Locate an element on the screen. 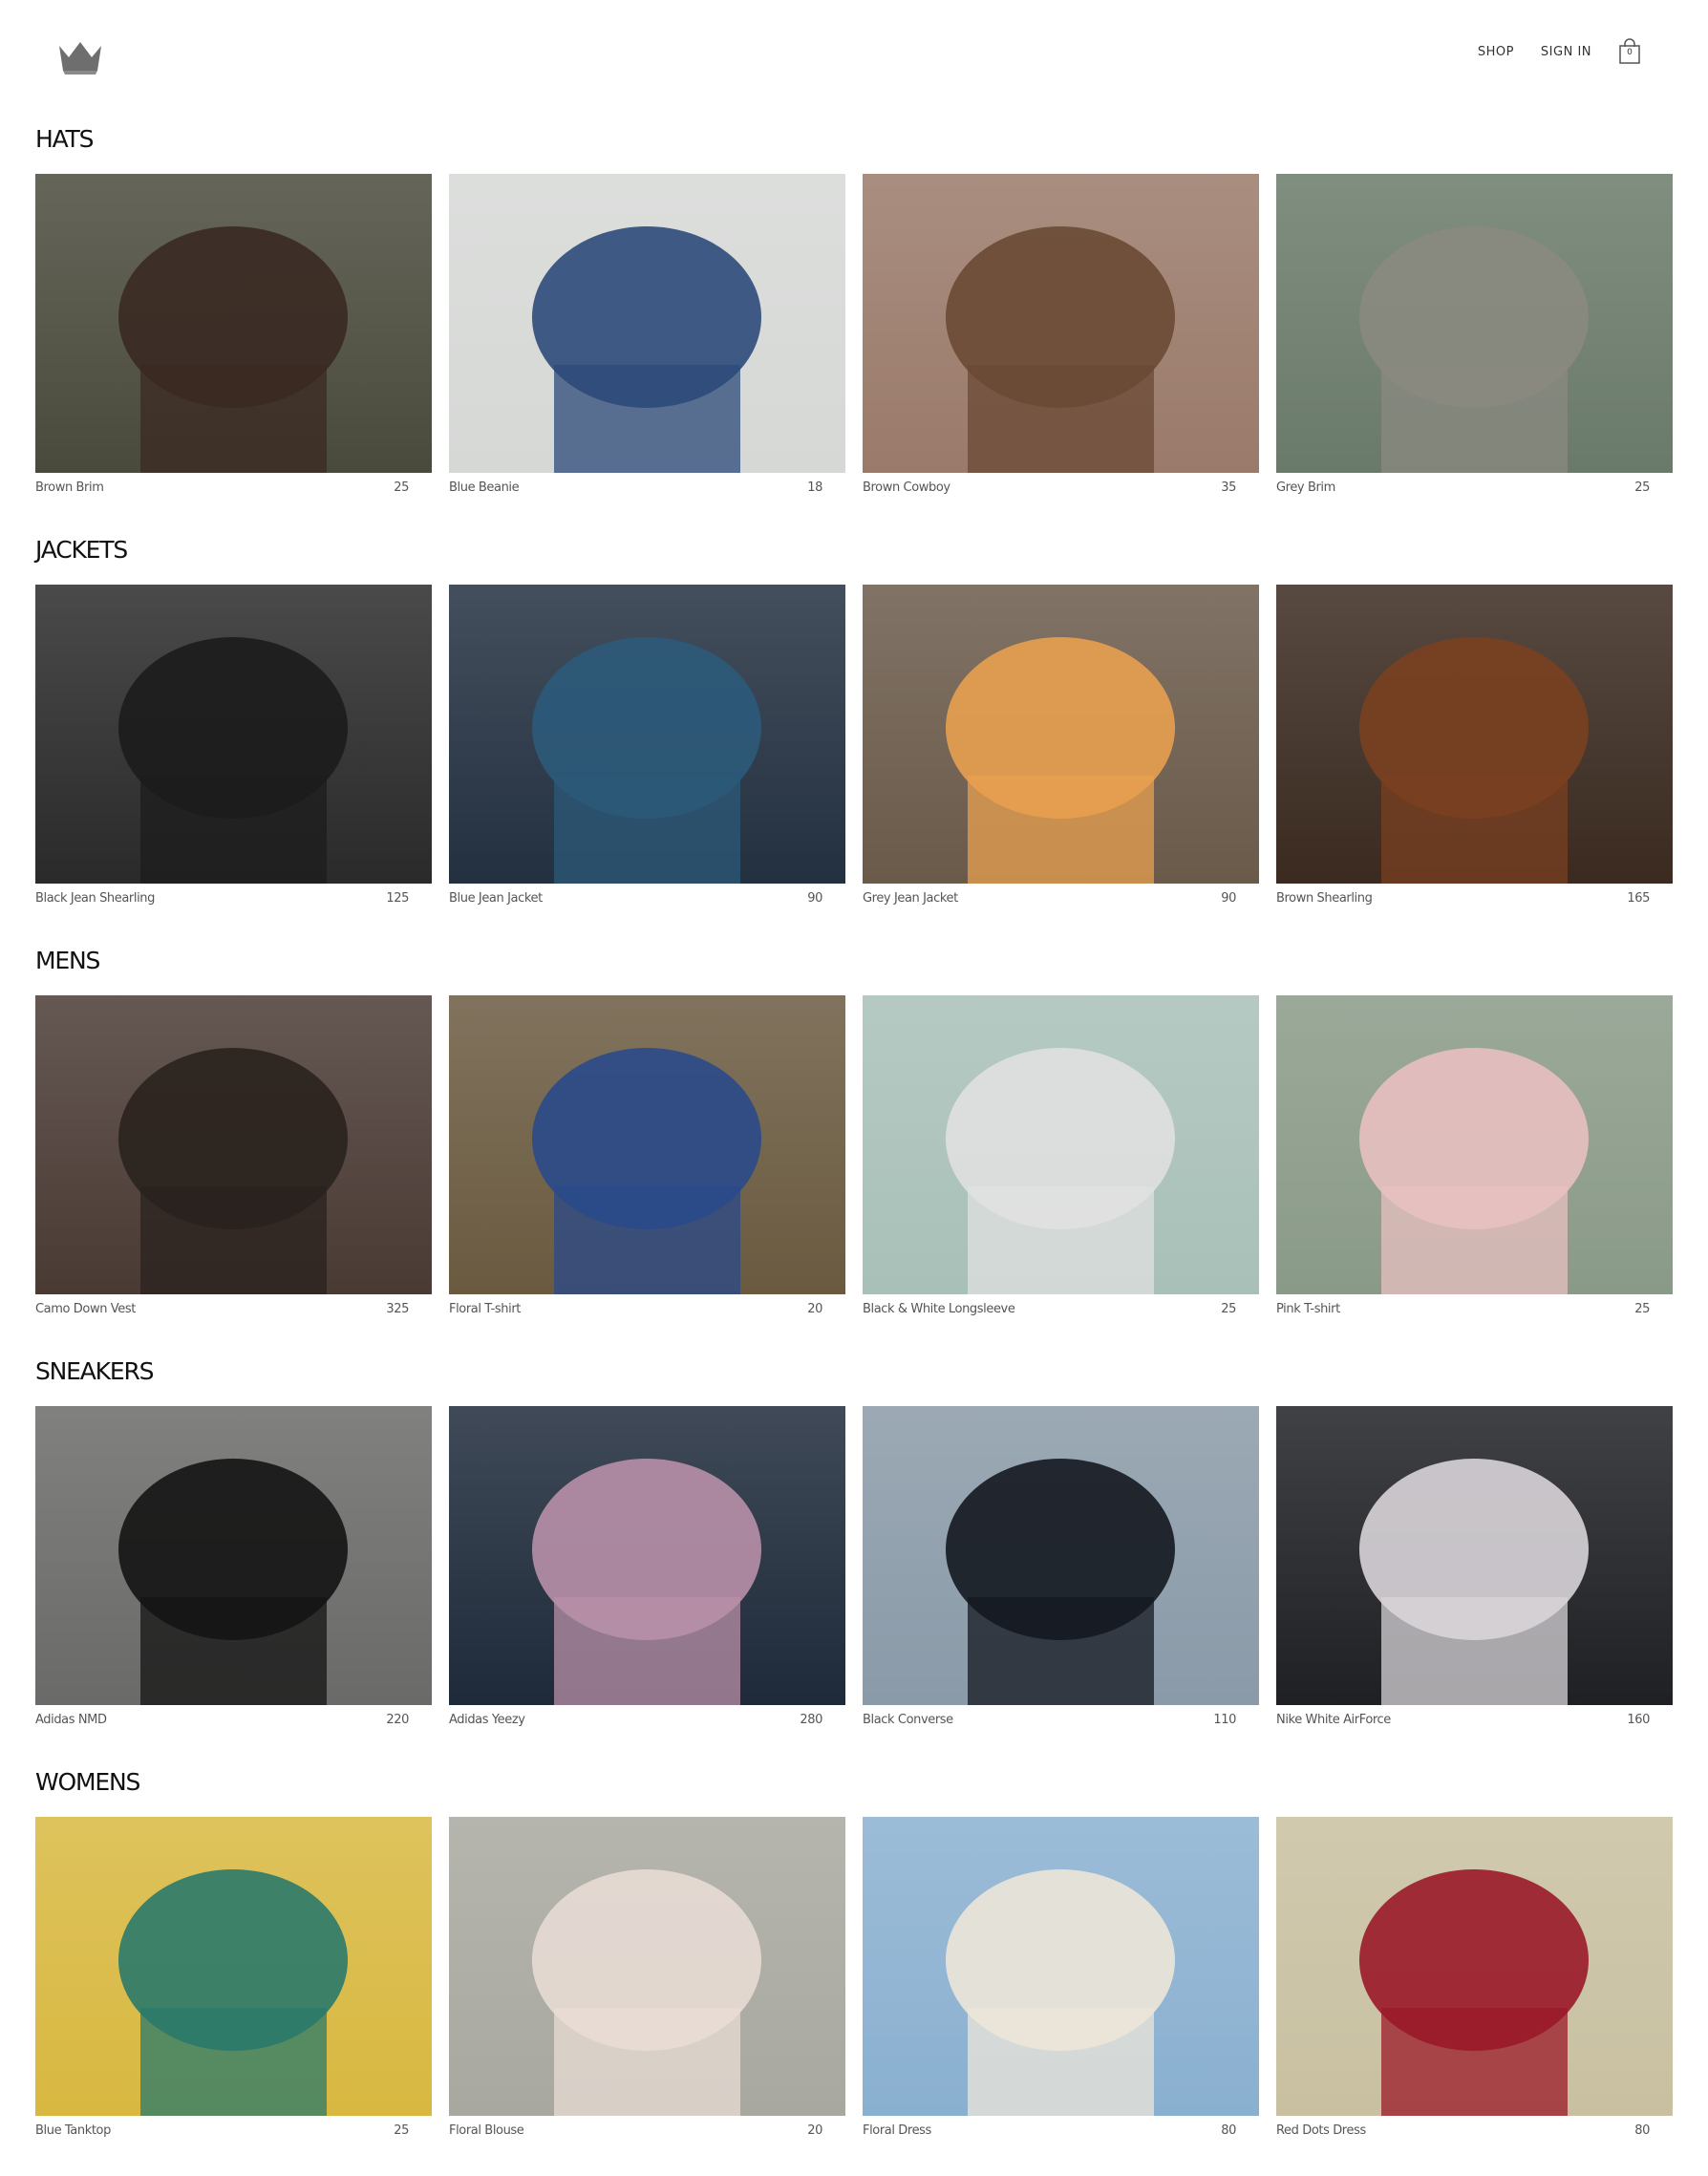 This screenshot has height=2176, width=1708. product-card: Black Converse 110 is located at coordinates (1061, 1566).